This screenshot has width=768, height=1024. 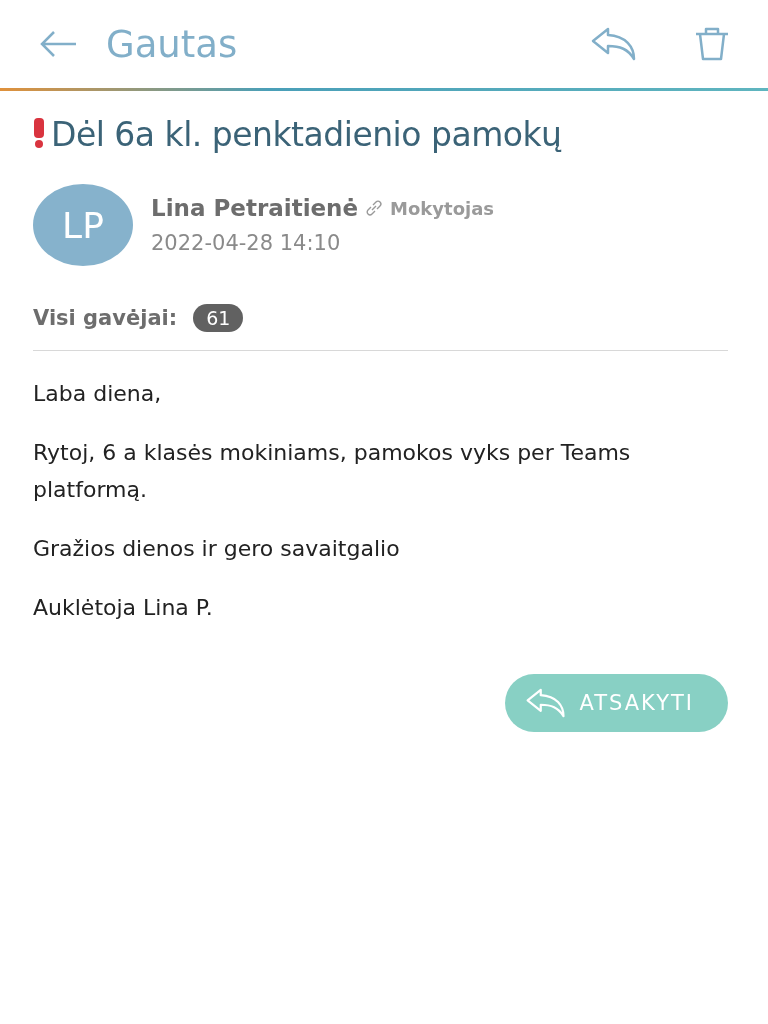 I want to click on recipients-count: 61, so click(x=218, y=318).